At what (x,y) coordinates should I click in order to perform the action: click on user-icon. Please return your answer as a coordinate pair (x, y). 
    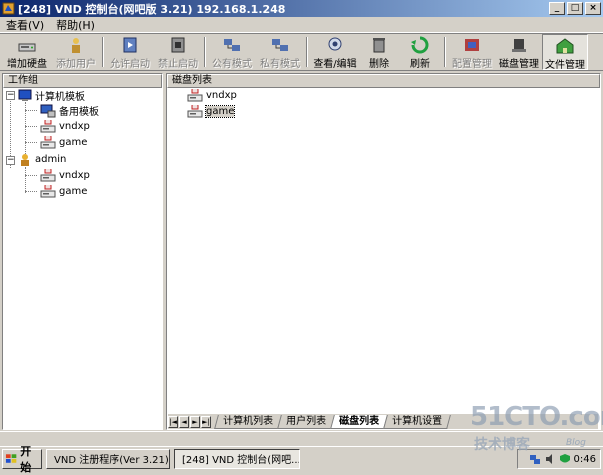
    Looking at the image, I should click on (25, 159).